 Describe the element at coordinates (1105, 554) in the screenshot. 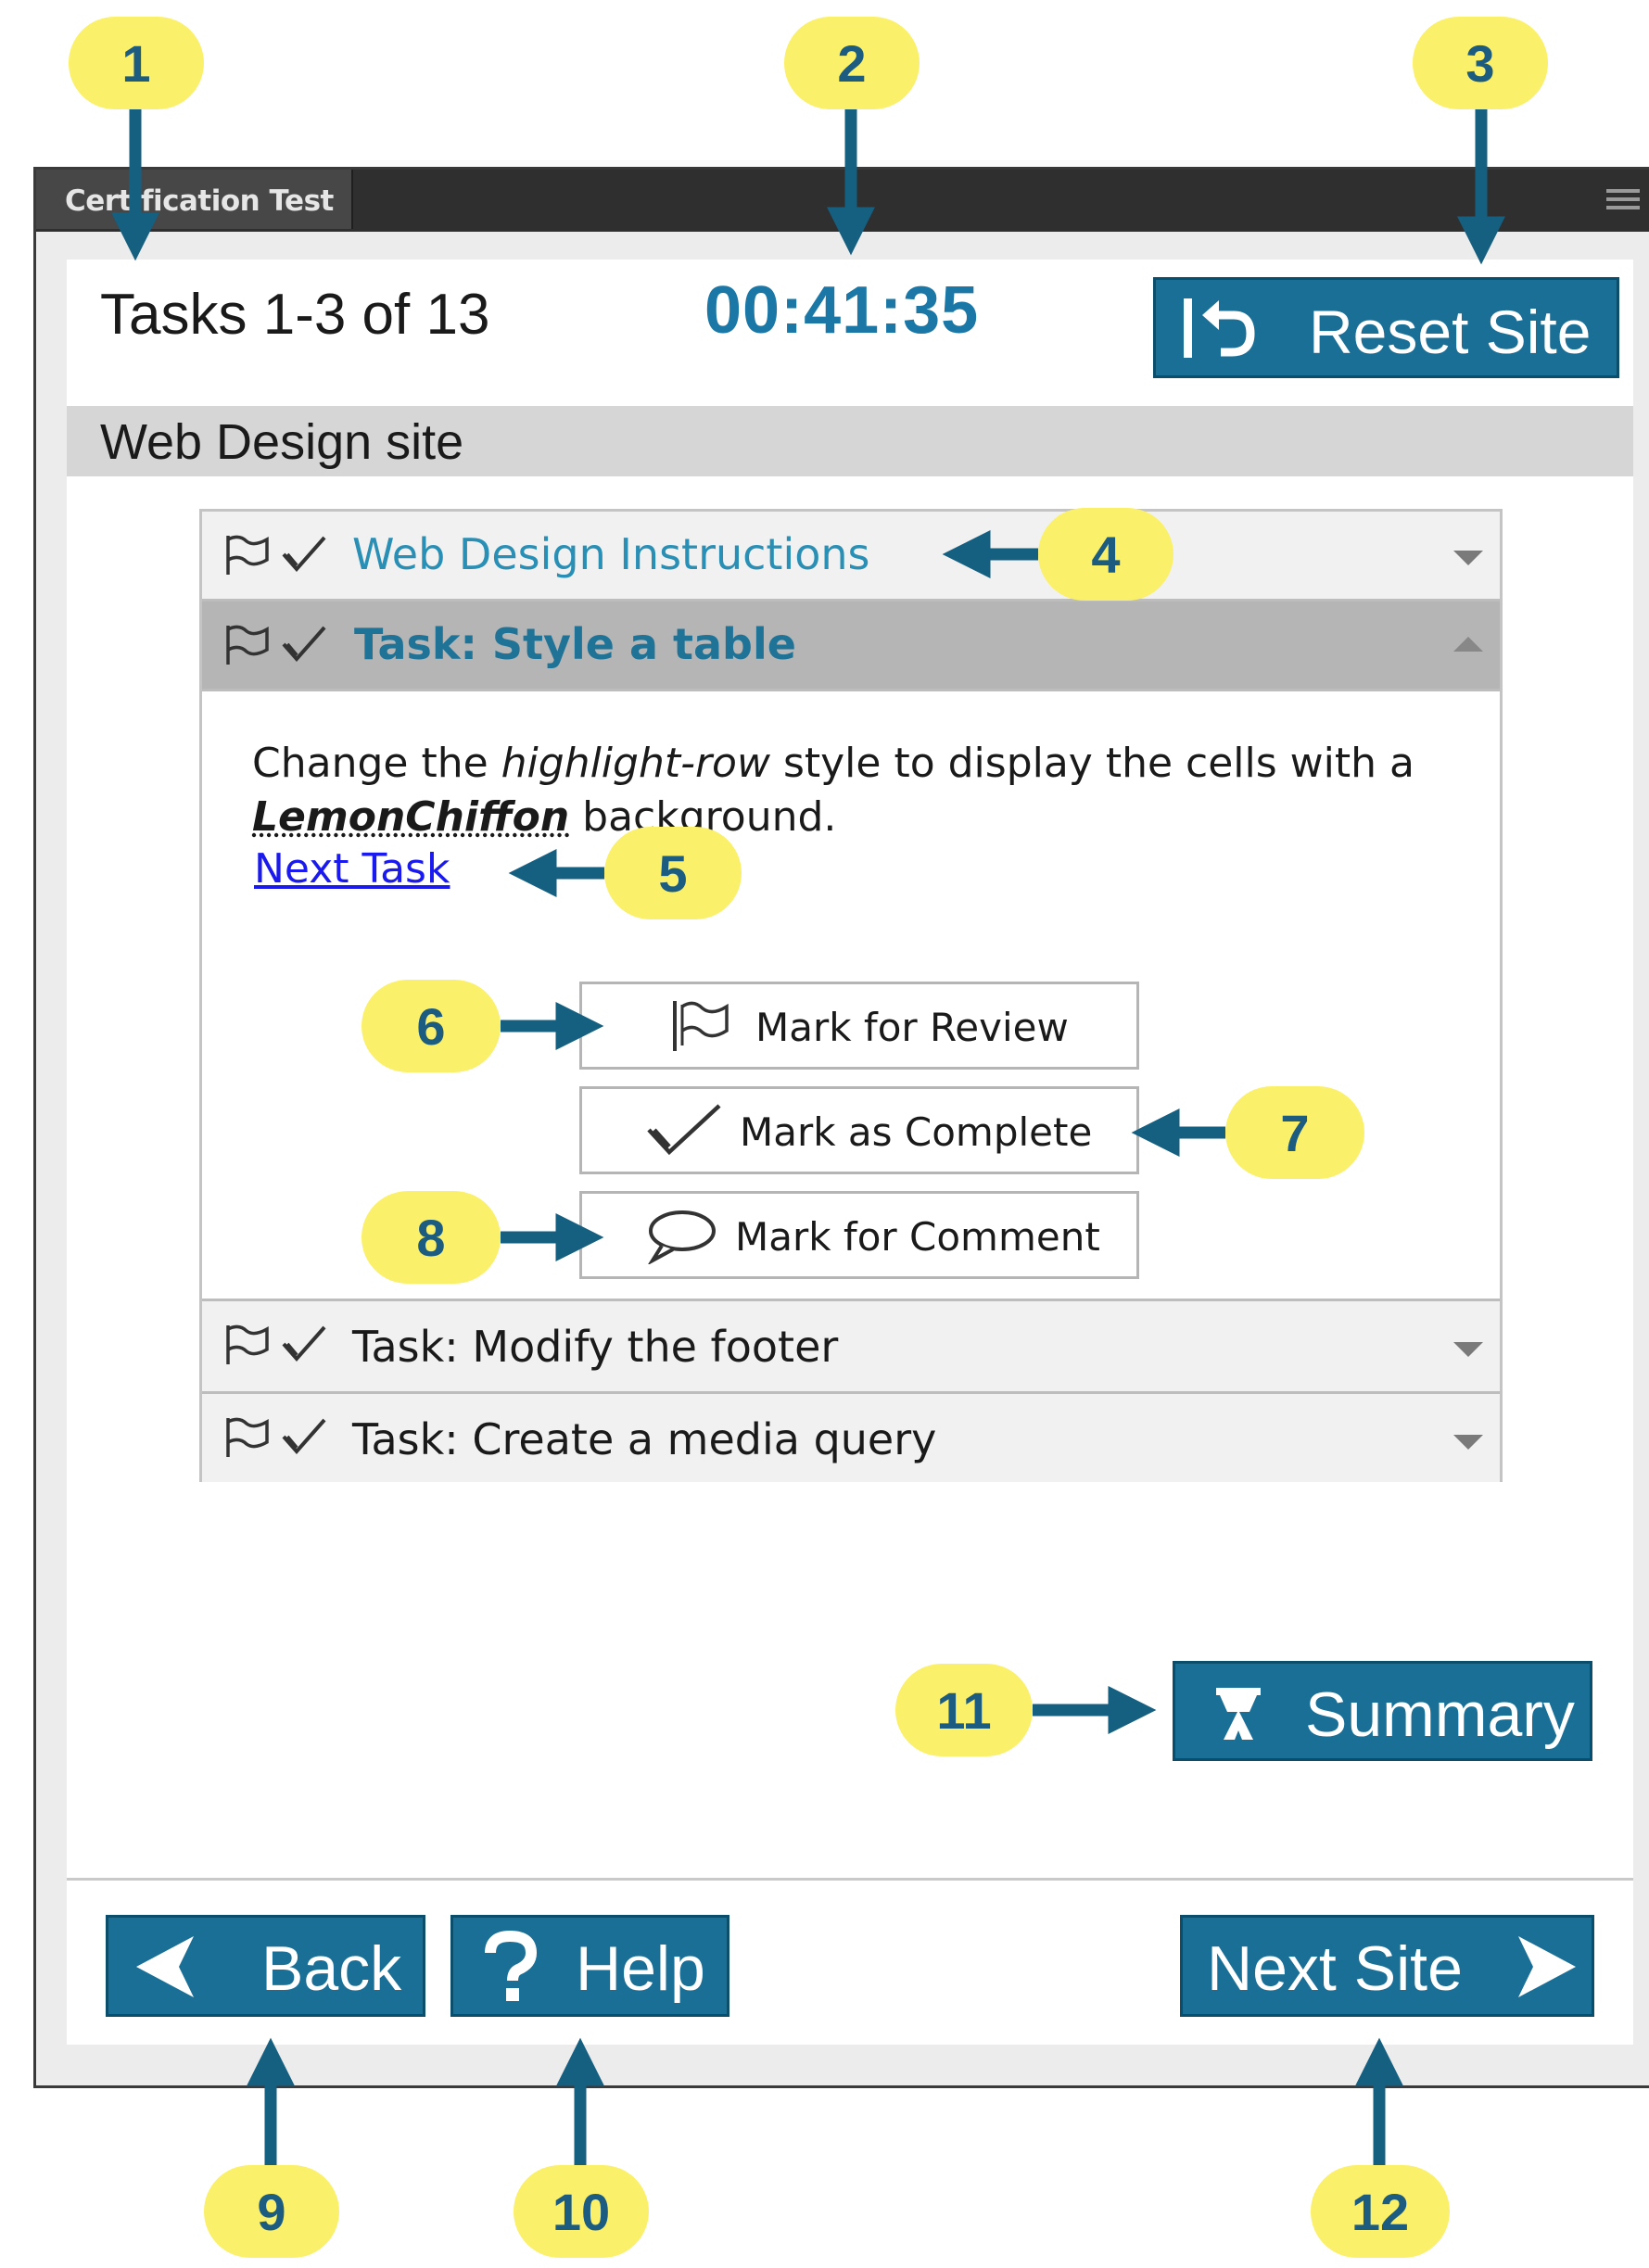

I see `callout-badge: 4` at that location.